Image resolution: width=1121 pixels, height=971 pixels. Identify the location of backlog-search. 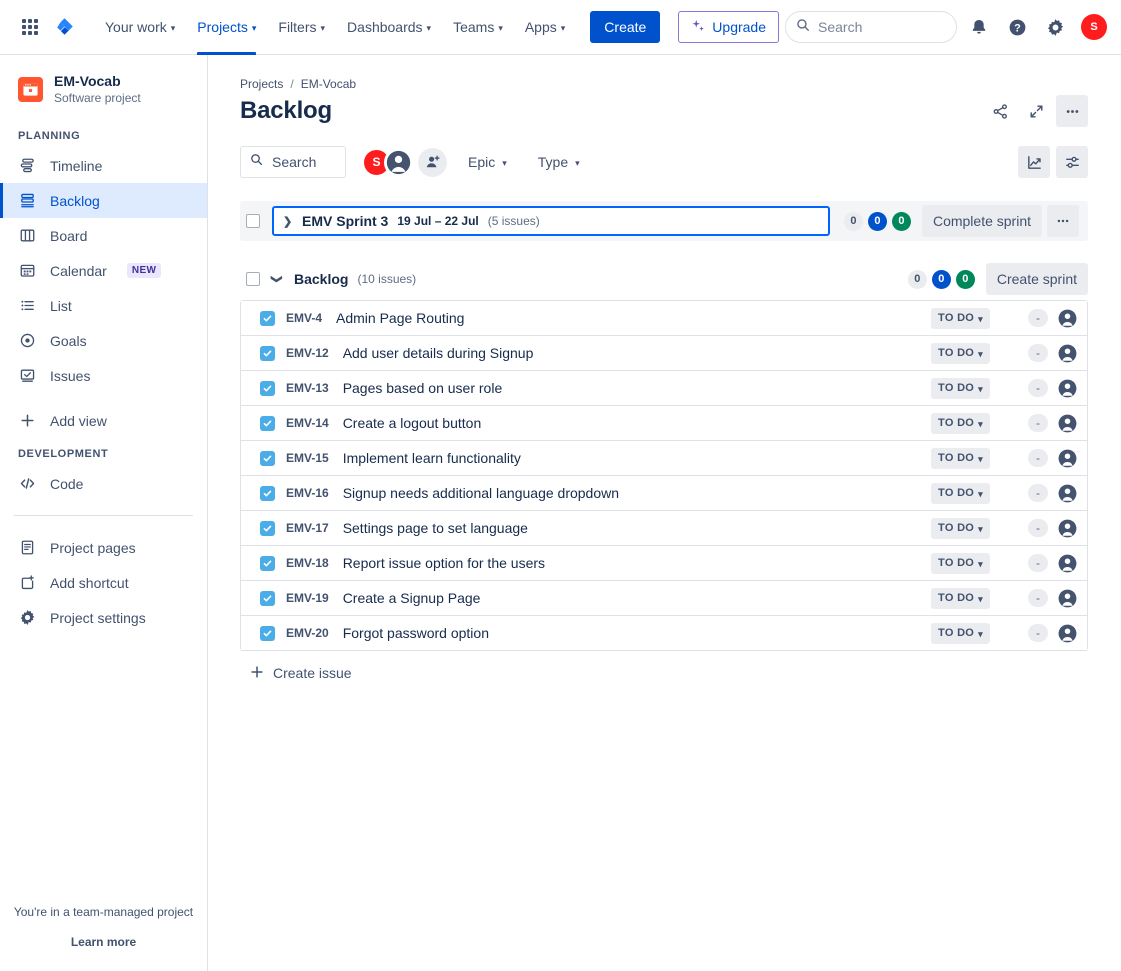
(293, 162).